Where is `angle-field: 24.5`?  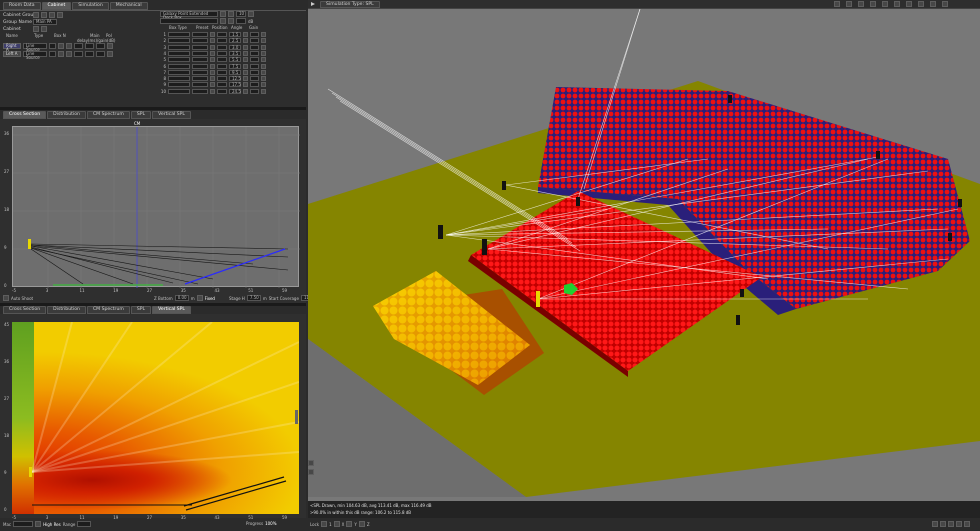
angle-field: 24.5 is located at coordinates (235, 91).